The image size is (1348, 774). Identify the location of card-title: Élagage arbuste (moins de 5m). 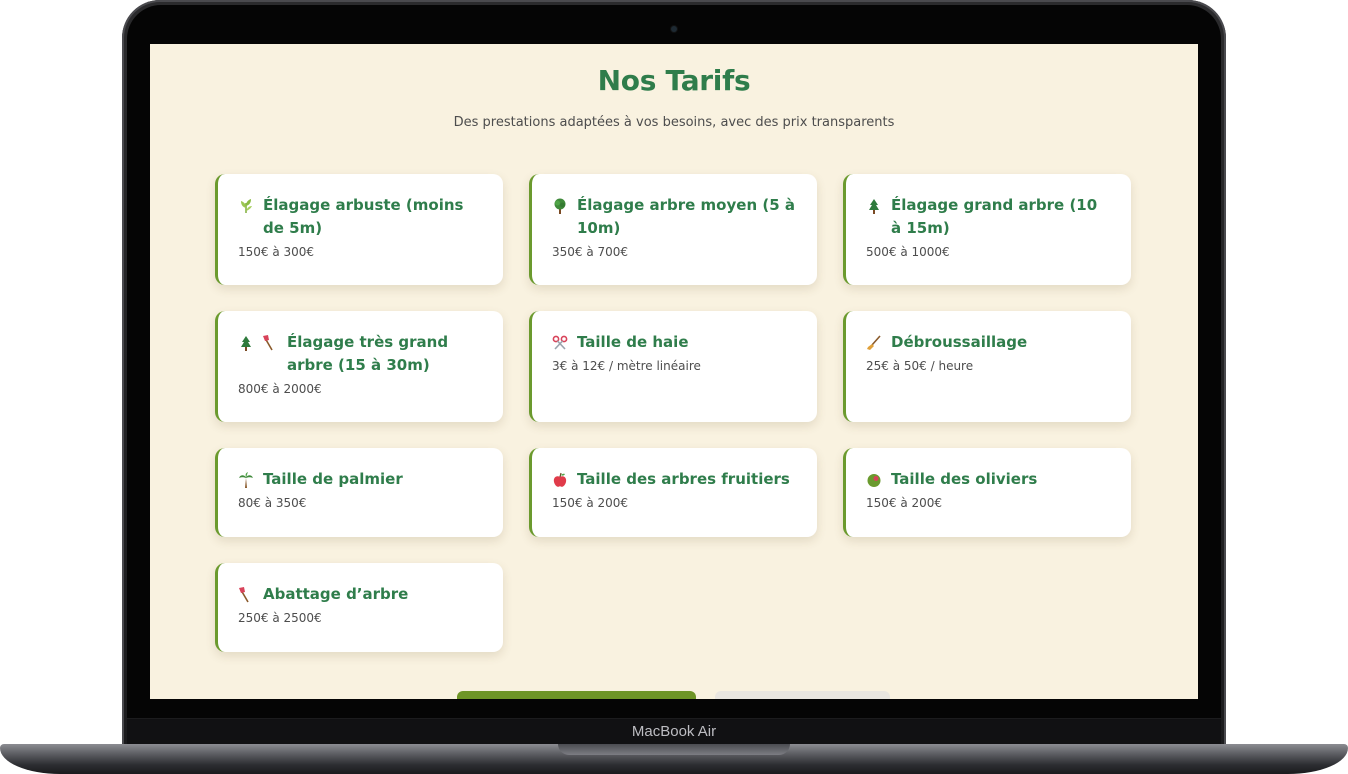
(363, 216).